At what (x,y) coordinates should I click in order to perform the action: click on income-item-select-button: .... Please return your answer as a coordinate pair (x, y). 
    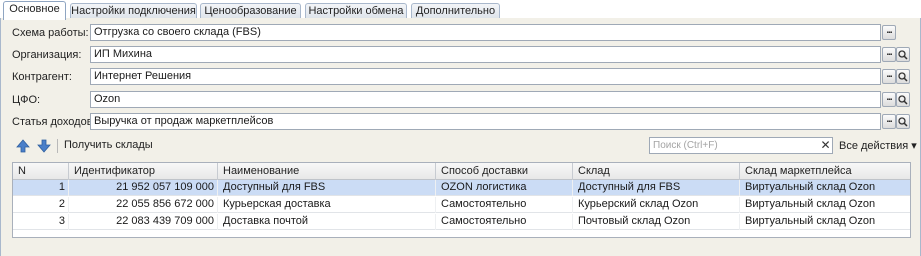
    Looking at the image, I should click on (889, 121).